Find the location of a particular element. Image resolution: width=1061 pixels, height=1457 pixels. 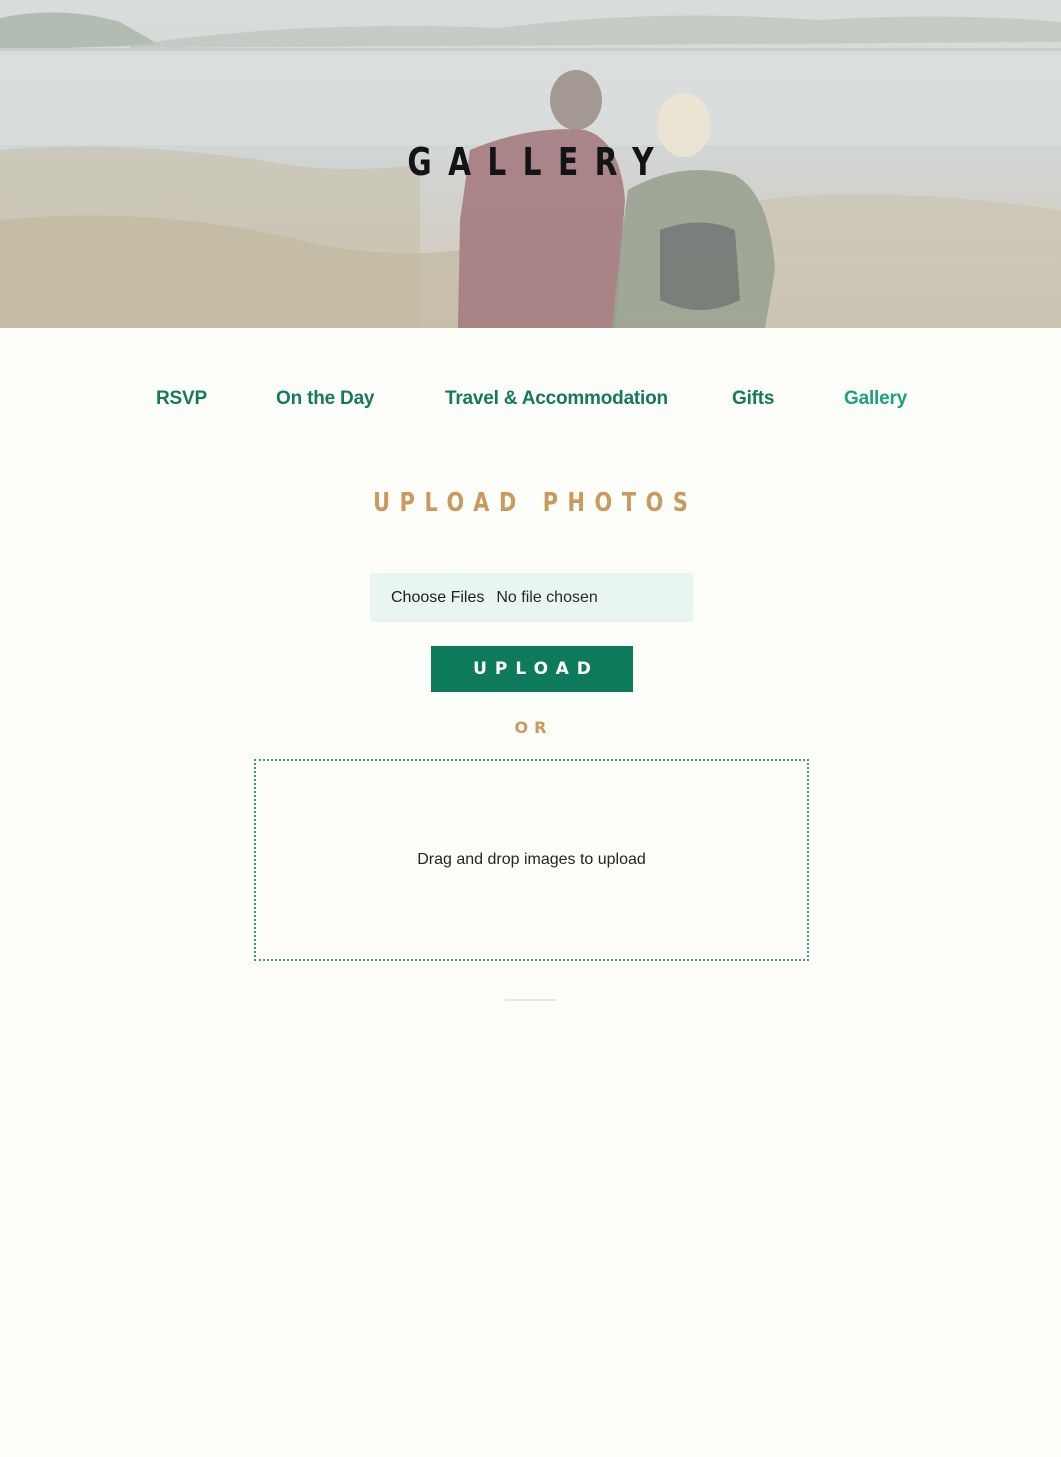

nav-link-on-the-day: On the Day is located at coordinates (325, 399).